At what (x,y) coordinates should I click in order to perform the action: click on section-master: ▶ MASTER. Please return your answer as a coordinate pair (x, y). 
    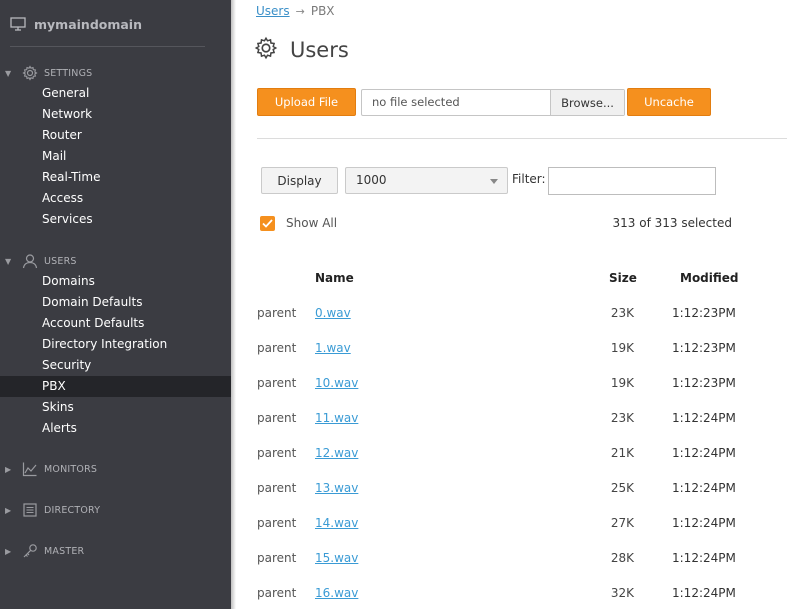
    Looking at the image, I should click on (44, 551).